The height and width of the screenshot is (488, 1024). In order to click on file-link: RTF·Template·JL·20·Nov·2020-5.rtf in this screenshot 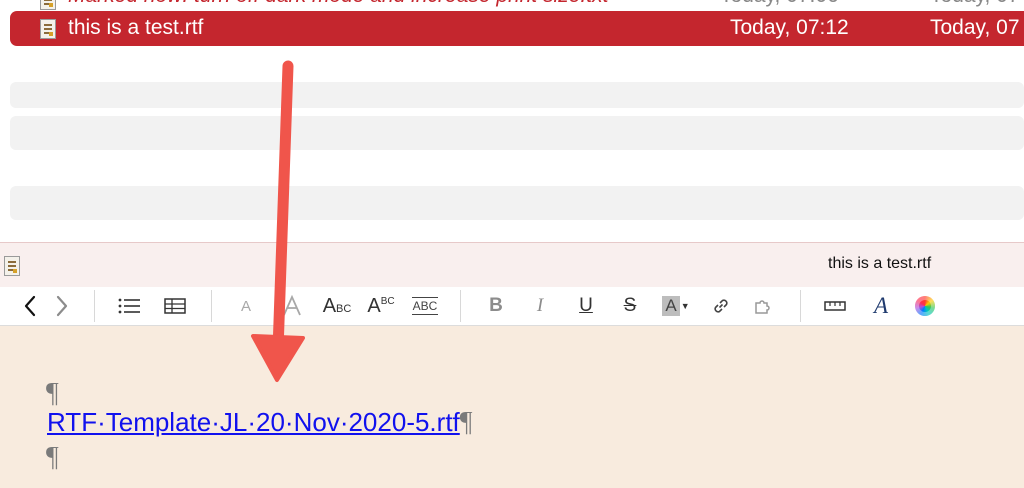, I will do `click(253, 422)`.